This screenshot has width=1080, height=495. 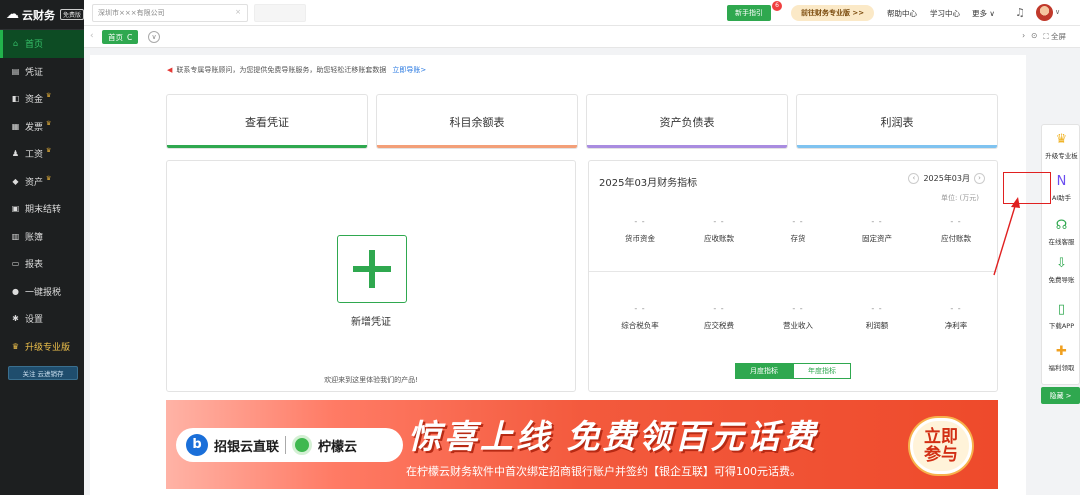 I want to click on settings-icon: ✱, so click(x=15, y=319).